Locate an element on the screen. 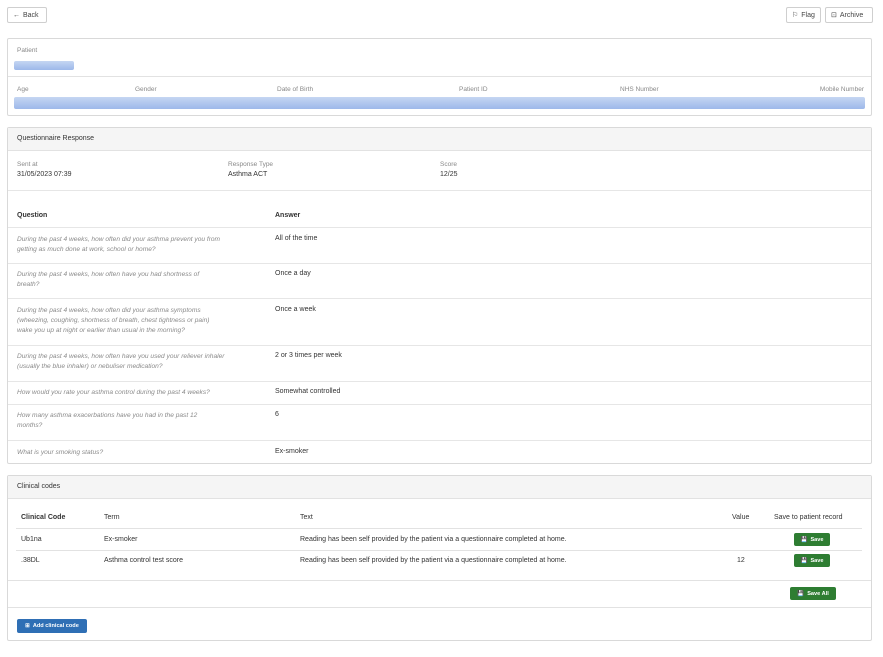 Image resolution: width=883 pixels, height=657 pixels. term-cell: Ex-smoker is located at coordinates (121, 539).